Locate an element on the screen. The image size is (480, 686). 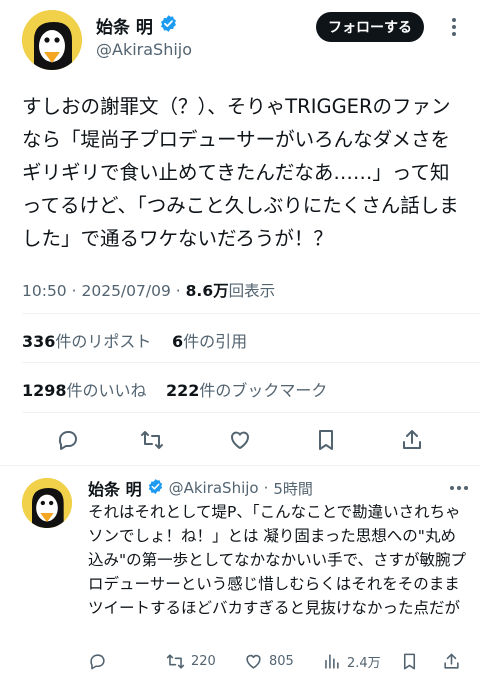
views-label: 回表示 is located at coordinates (252, 291).